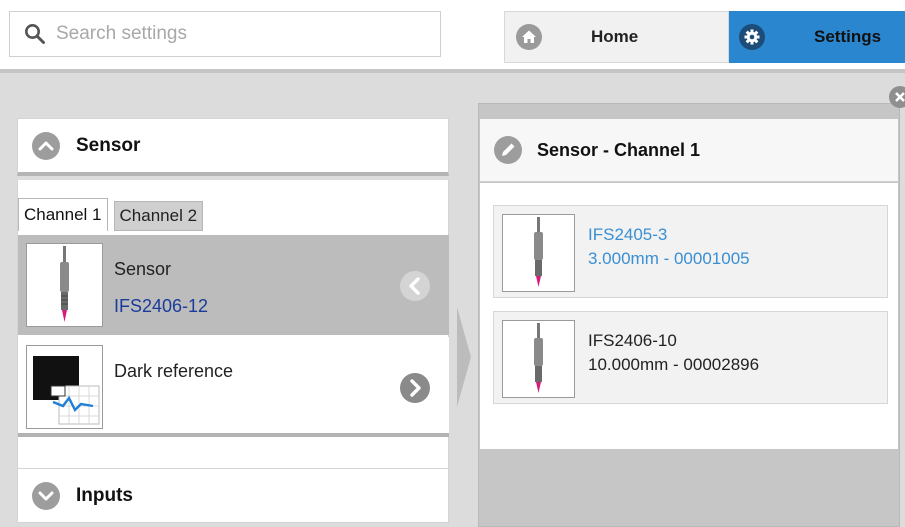  What do you see at coordinates (174, 371) in the screenshot?
I see `dark-reference-item-label: Dark reference` at bounding box center [174, 371].